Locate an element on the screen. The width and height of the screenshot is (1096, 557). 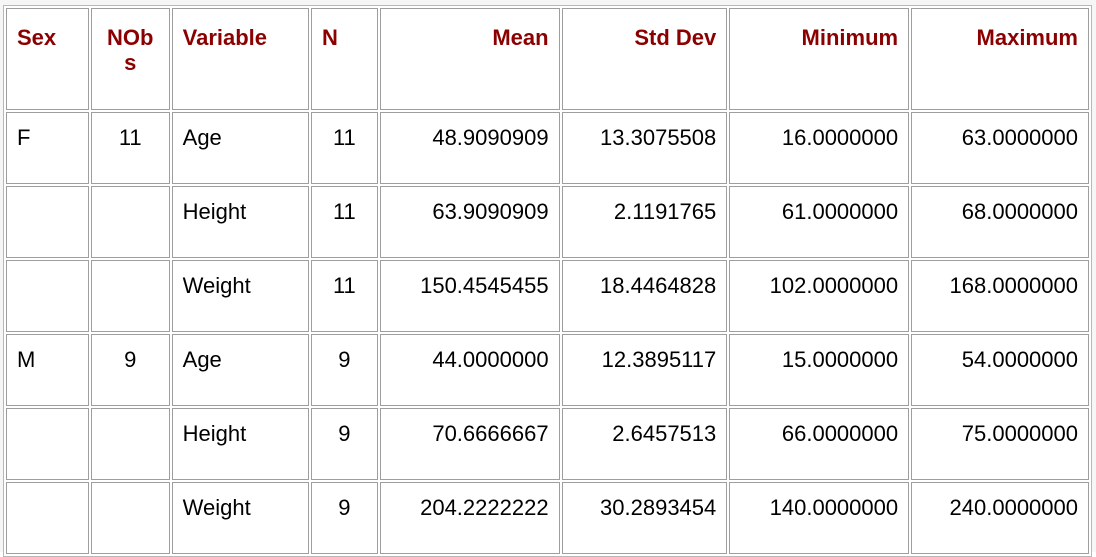
cell-mean: 150.4545455 is located at coordinates (469, 296).